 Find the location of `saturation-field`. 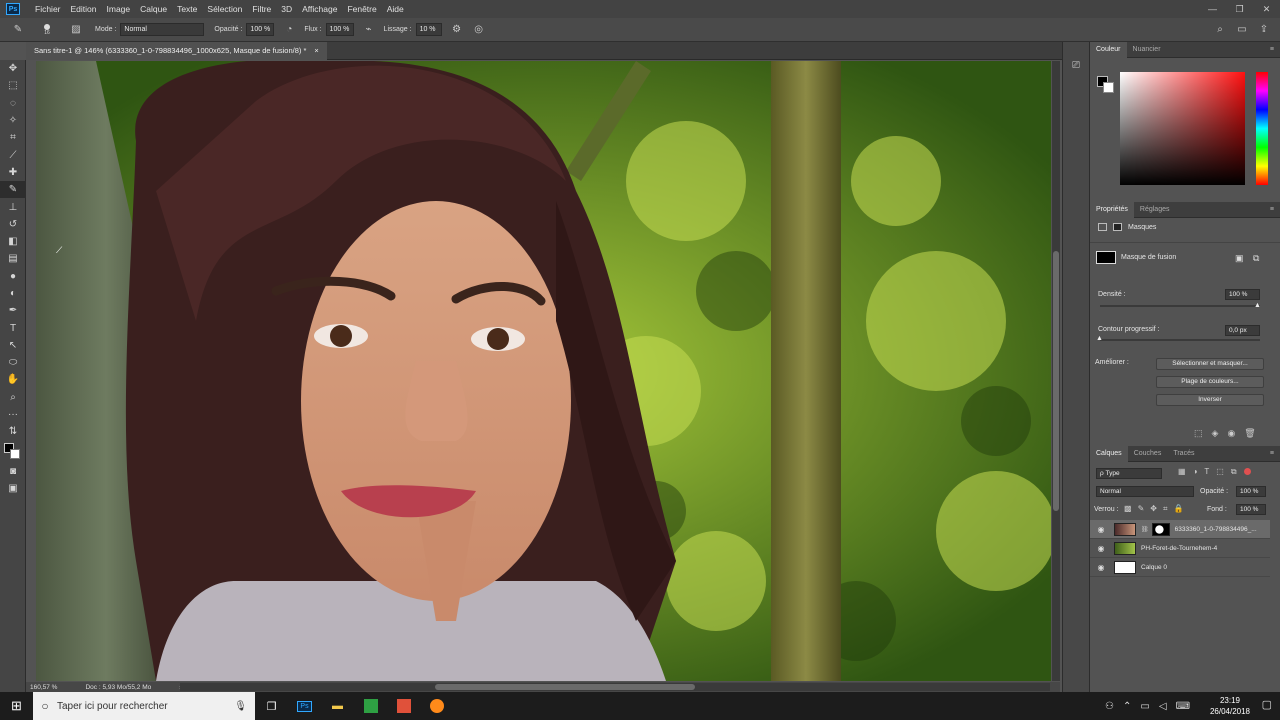

saturation-field is located at coordinates (1182, 128).